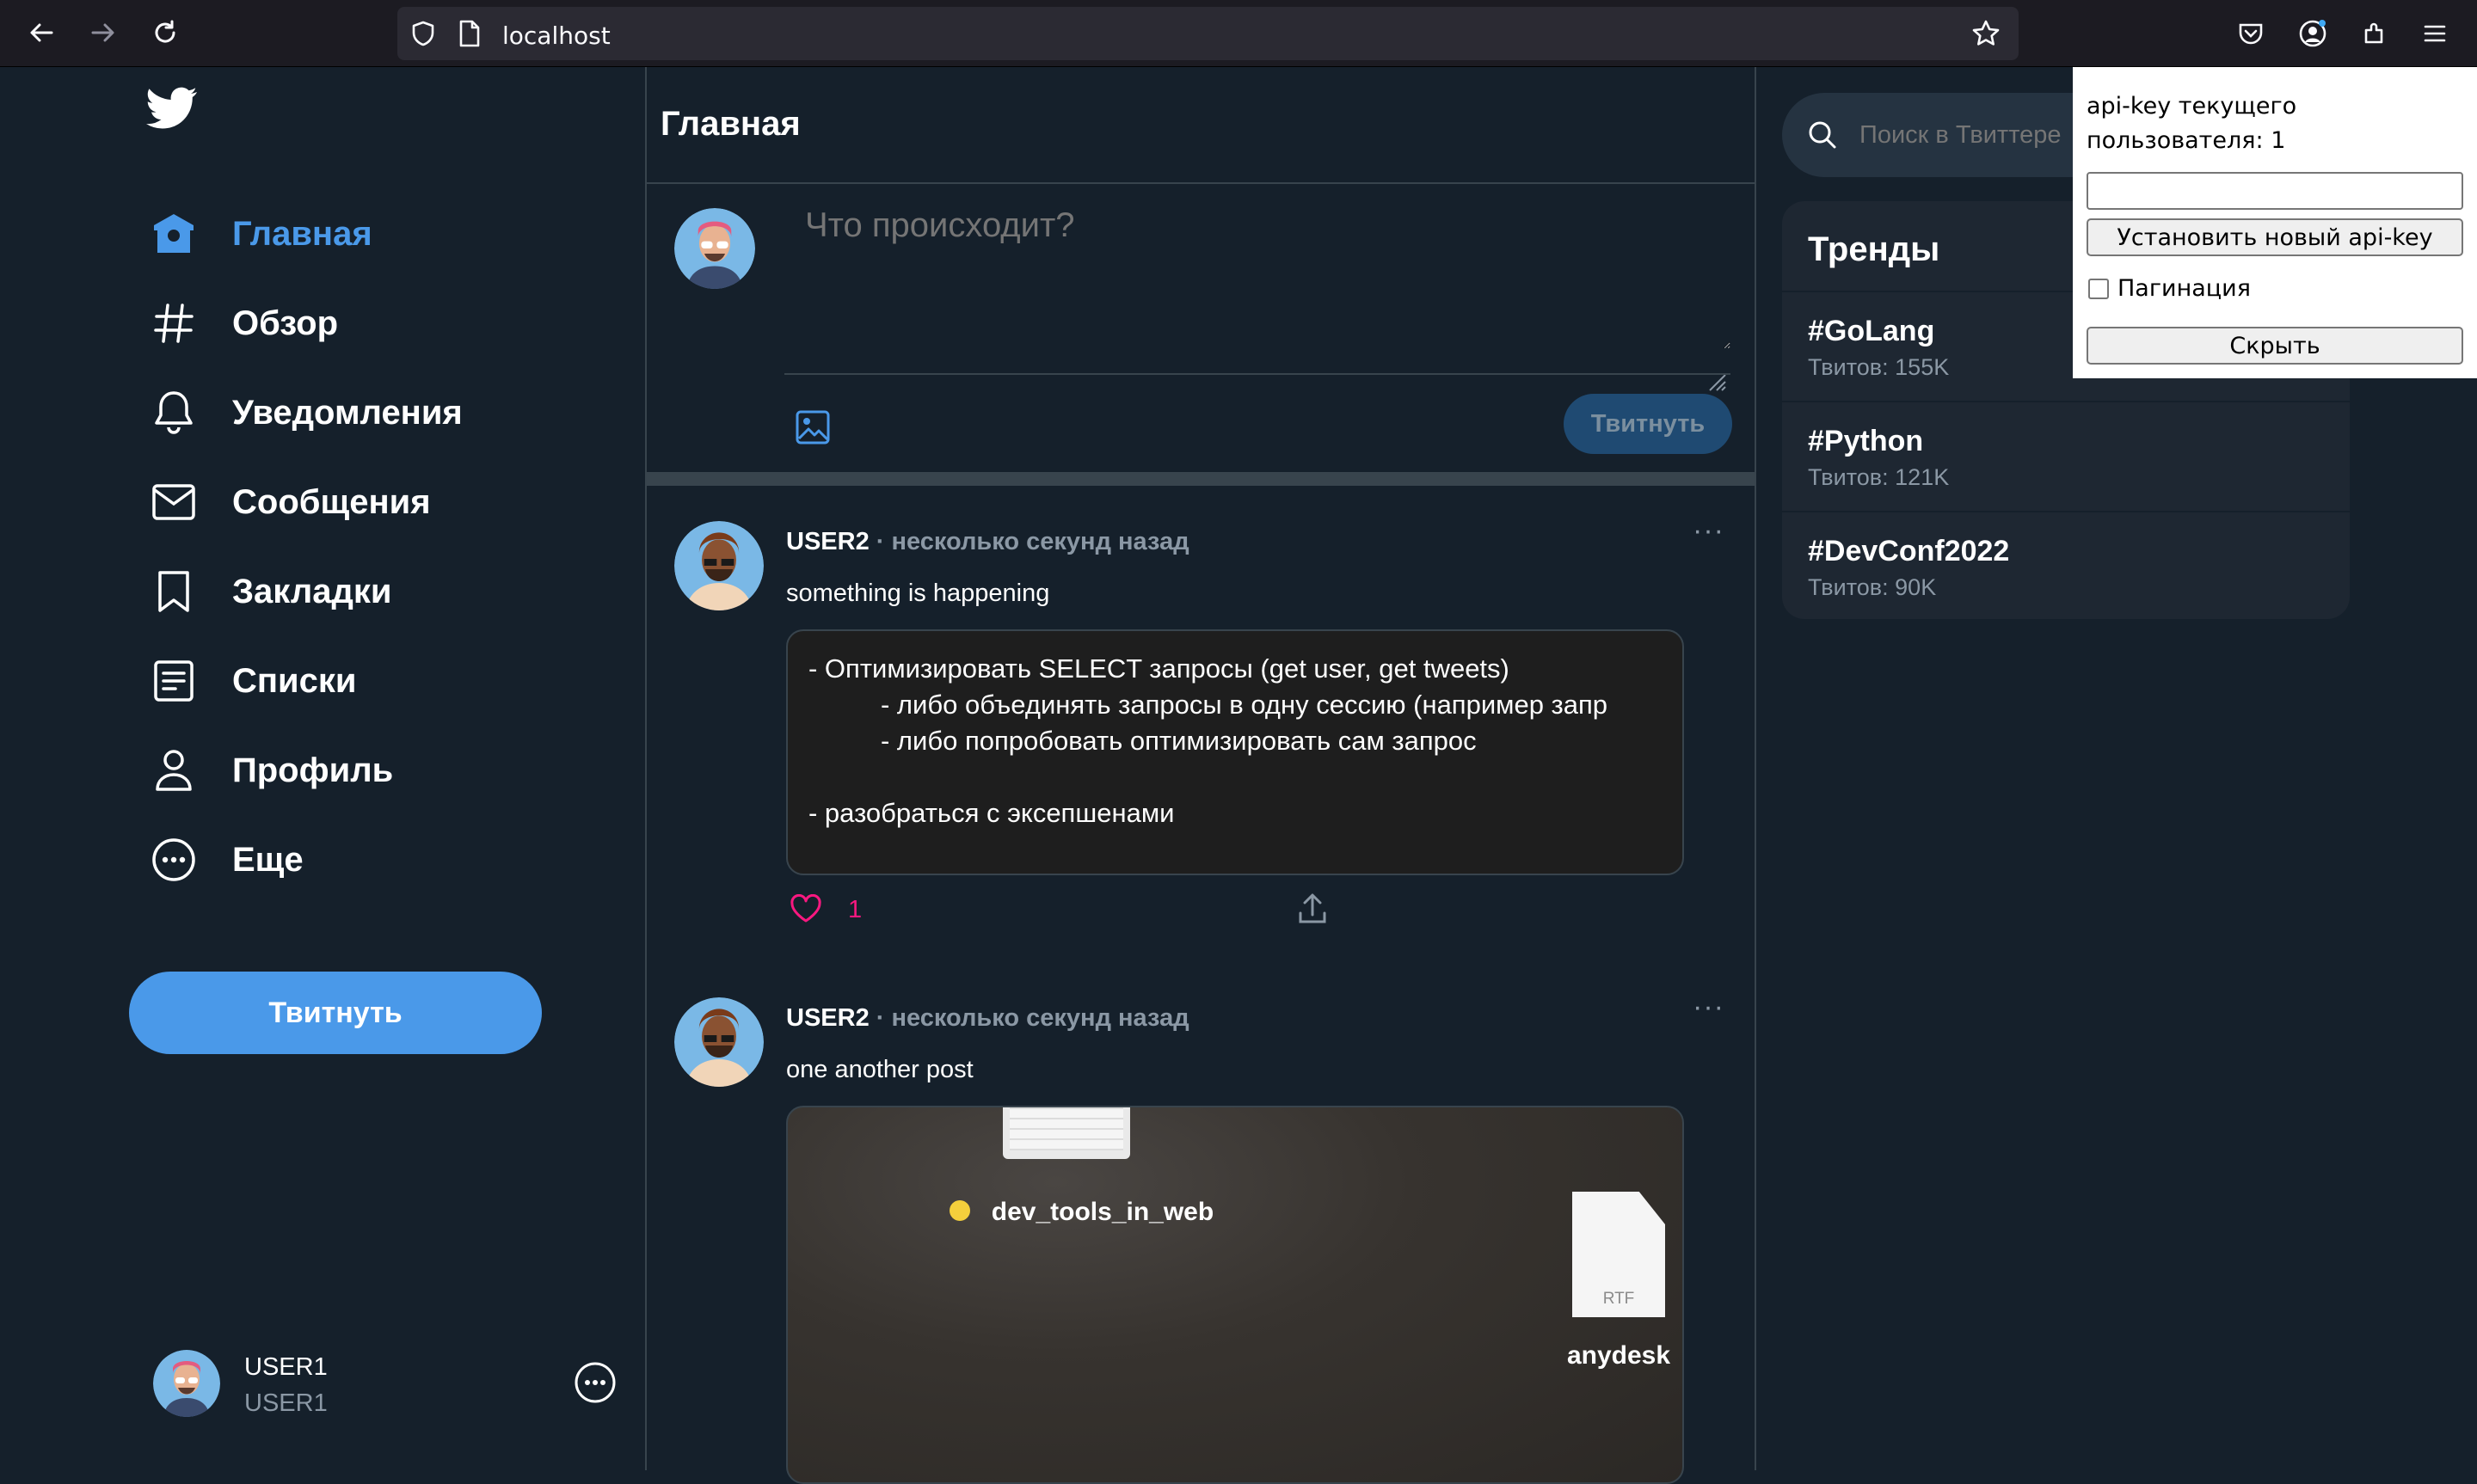  Describe the element at coordinates (1202, 479) in the screenshot. I see `feed-divider` at that location.